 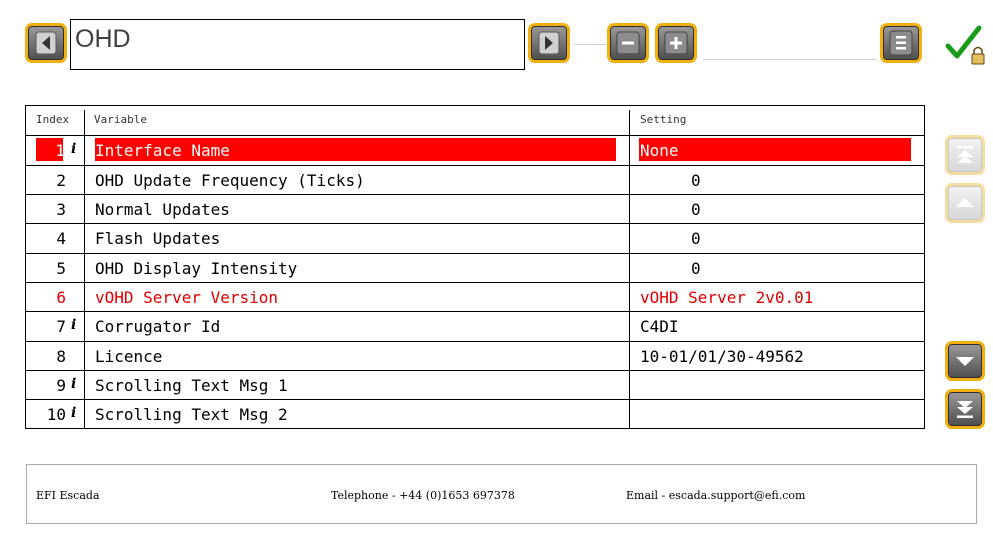 I want to click on checkmark-lock-icon, so click(x=965, y=45).